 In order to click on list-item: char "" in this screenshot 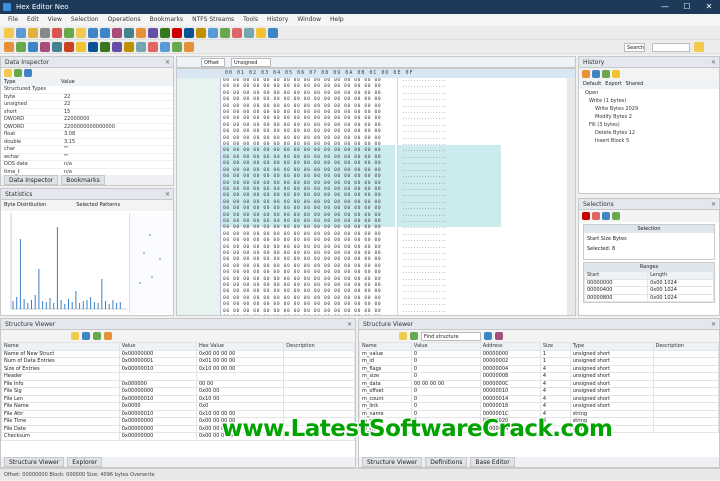, I will do `click(87, 150)`.